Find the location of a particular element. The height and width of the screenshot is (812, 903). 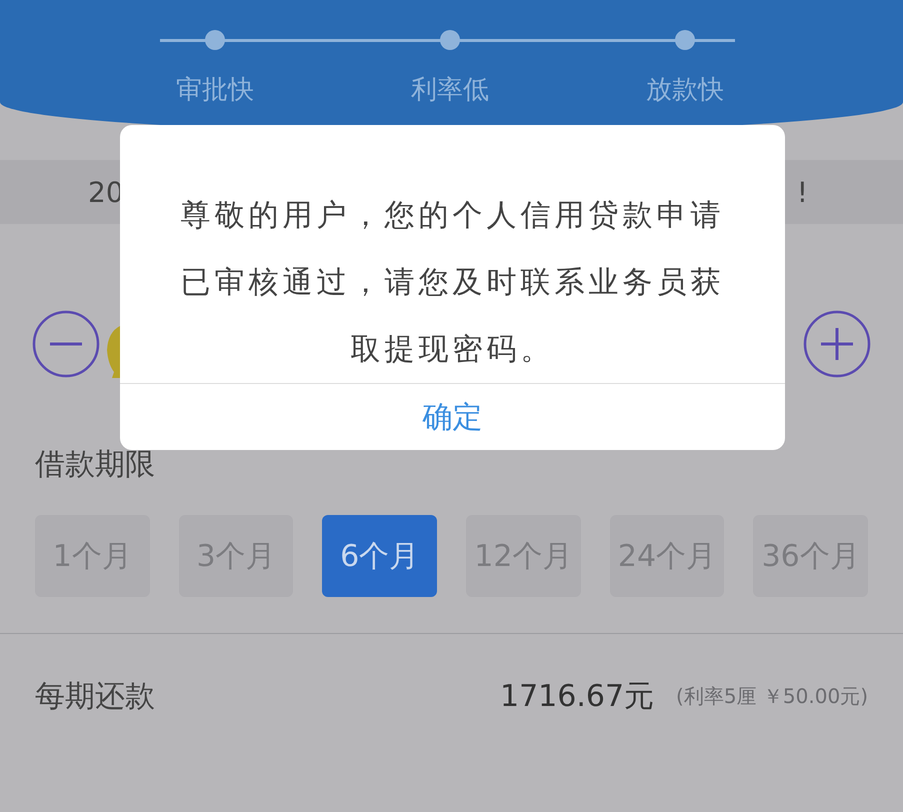

repayment-amount: 1716.67元 is located at coordinates (577, 697).